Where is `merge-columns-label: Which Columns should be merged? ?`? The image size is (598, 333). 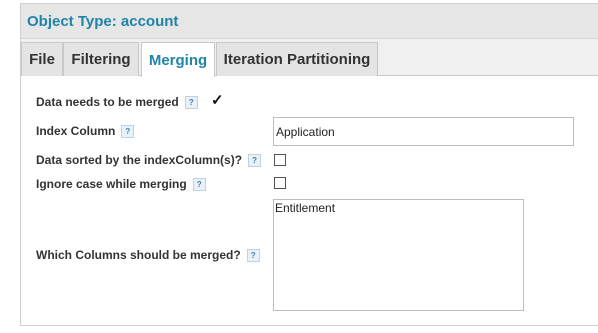 merge-columns-label: Which Columns should be merged? ? is located at coordinates (148, 255).